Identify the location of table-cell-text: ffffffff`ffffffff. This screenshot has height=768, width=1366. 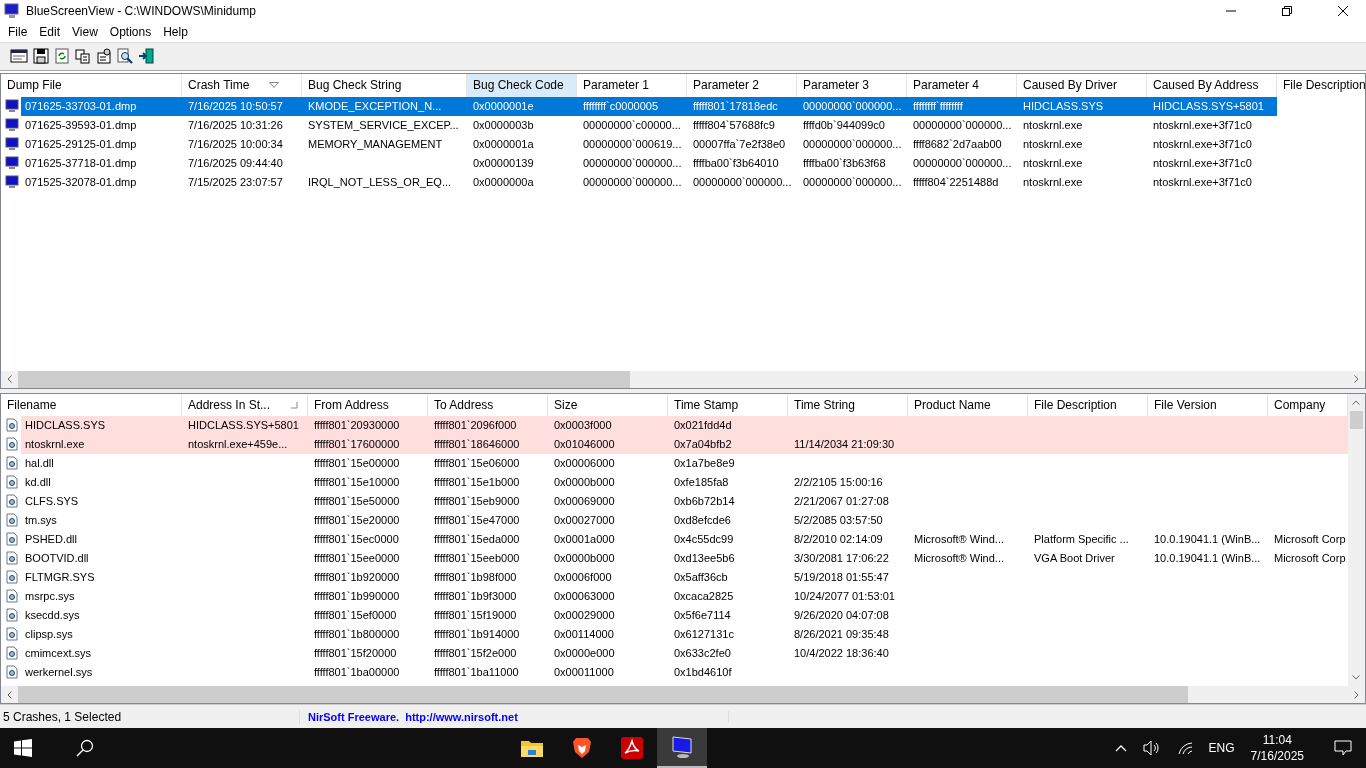
(938, 106).